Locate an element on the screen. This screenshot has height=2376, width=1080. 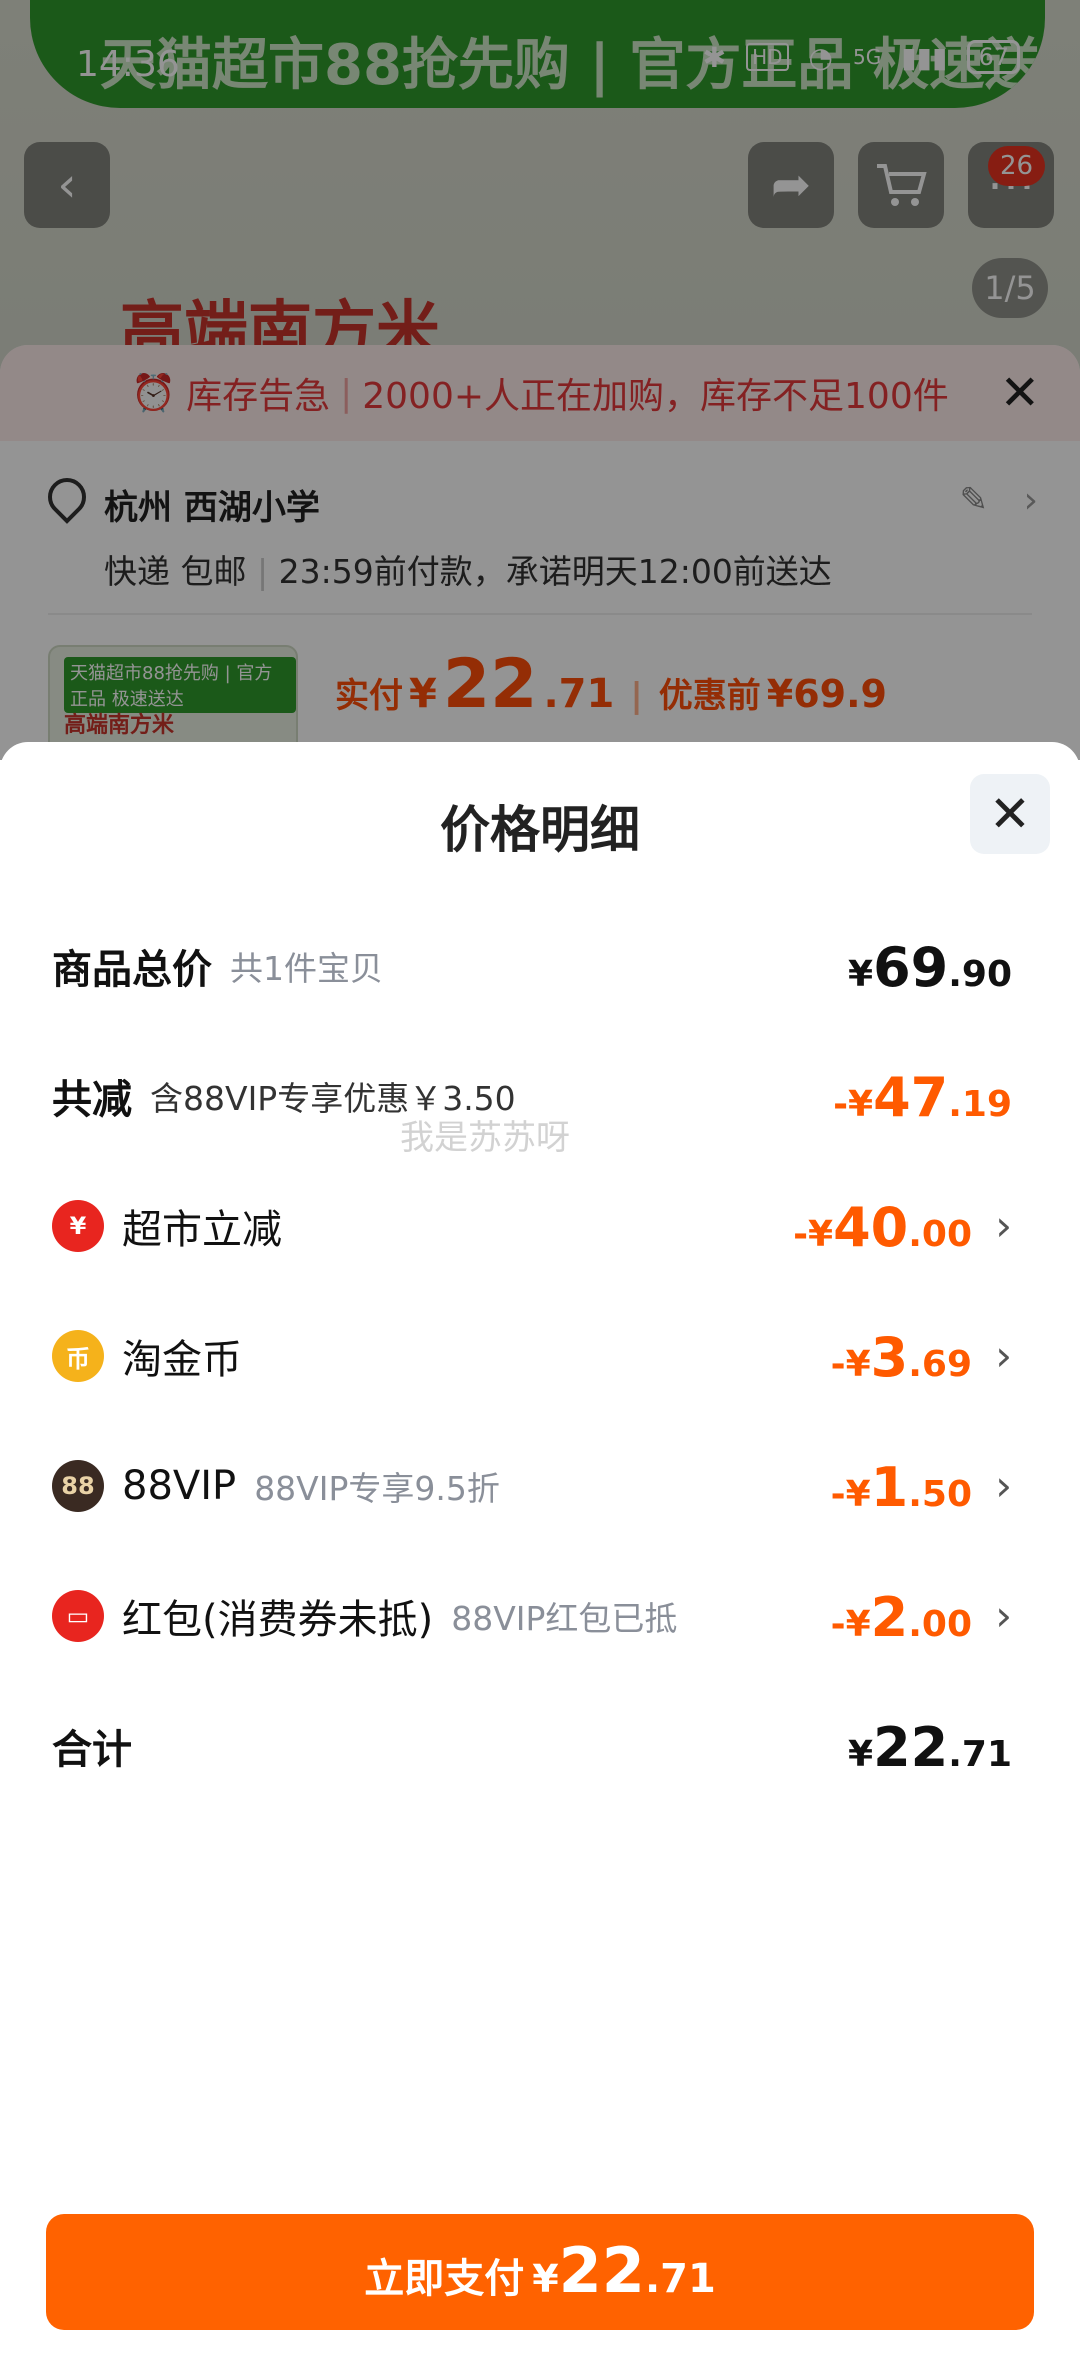
amount-decimal: .69 is located at coordinates (940, 1364).